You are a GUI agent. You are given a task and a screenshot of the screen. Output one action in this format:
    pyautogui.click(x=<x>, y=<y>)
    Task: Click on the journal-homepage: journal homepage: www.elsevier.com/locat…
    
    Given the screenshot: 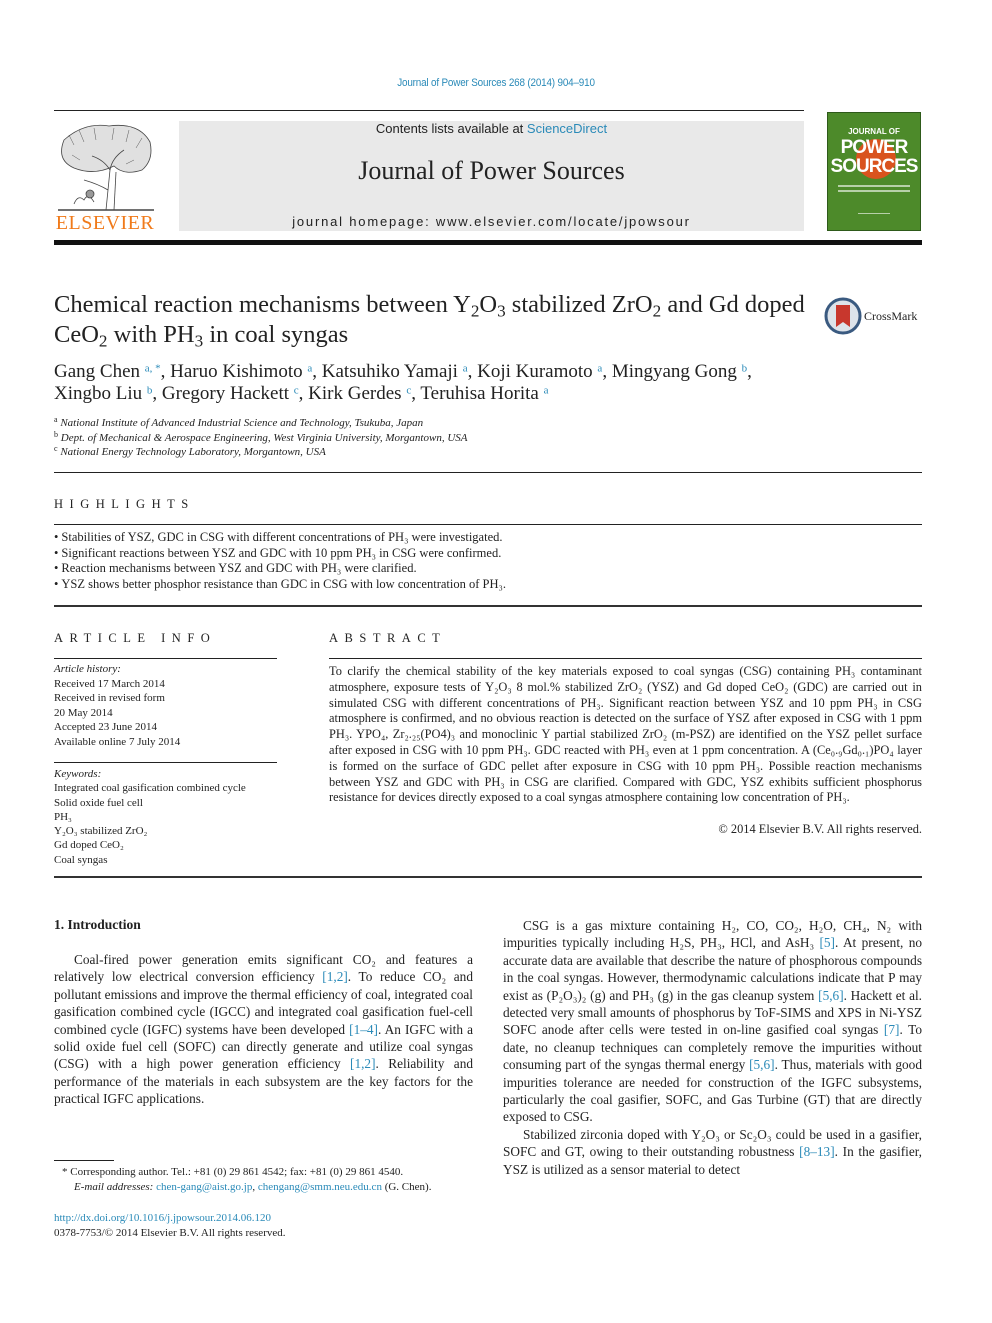 What is the action you would take?
    pyautogui.click(x=491, y=221)
    